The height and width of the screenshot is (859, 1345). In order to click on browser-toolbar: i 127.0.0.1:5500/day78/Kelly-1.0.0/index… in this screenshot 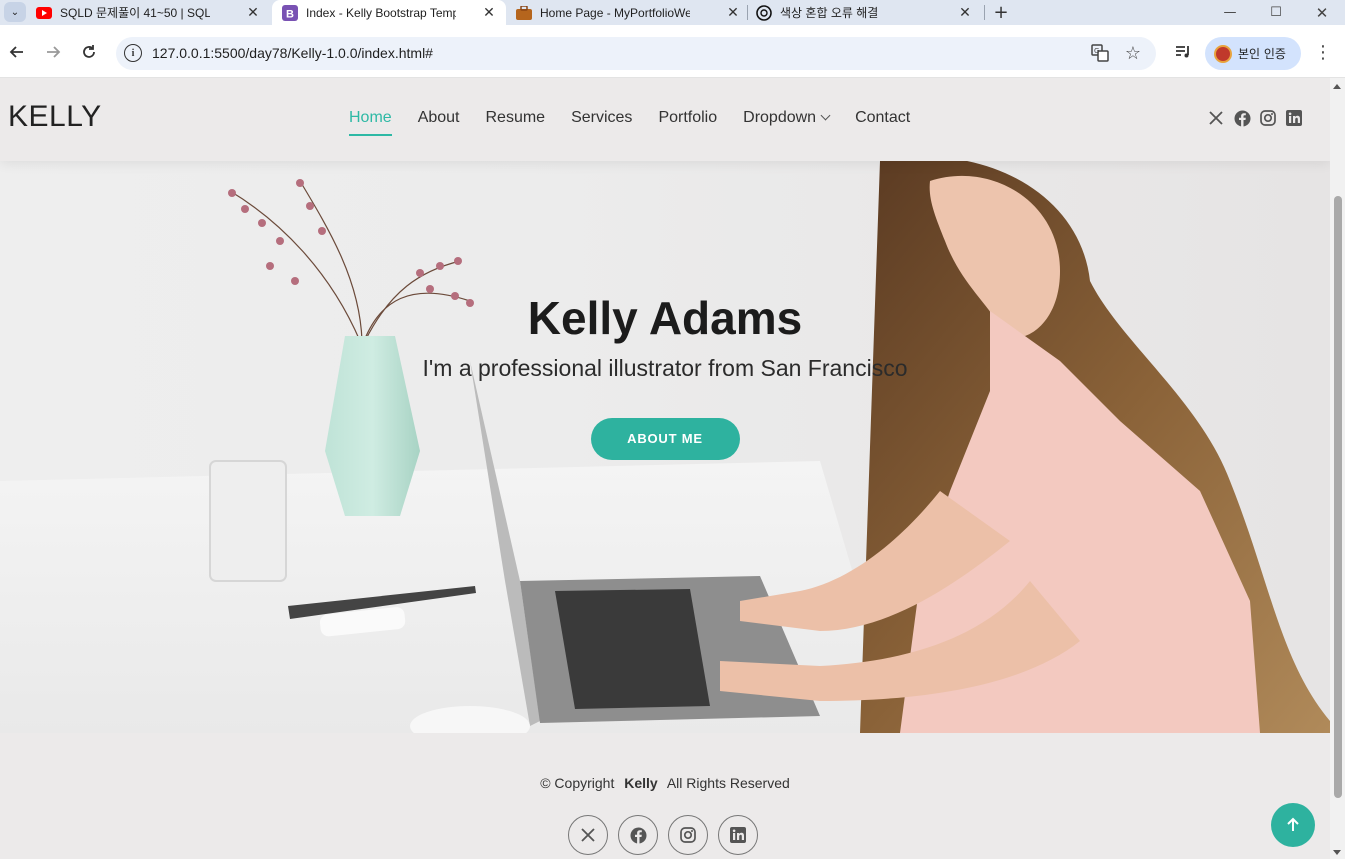, I will do `click(672, 51)`.